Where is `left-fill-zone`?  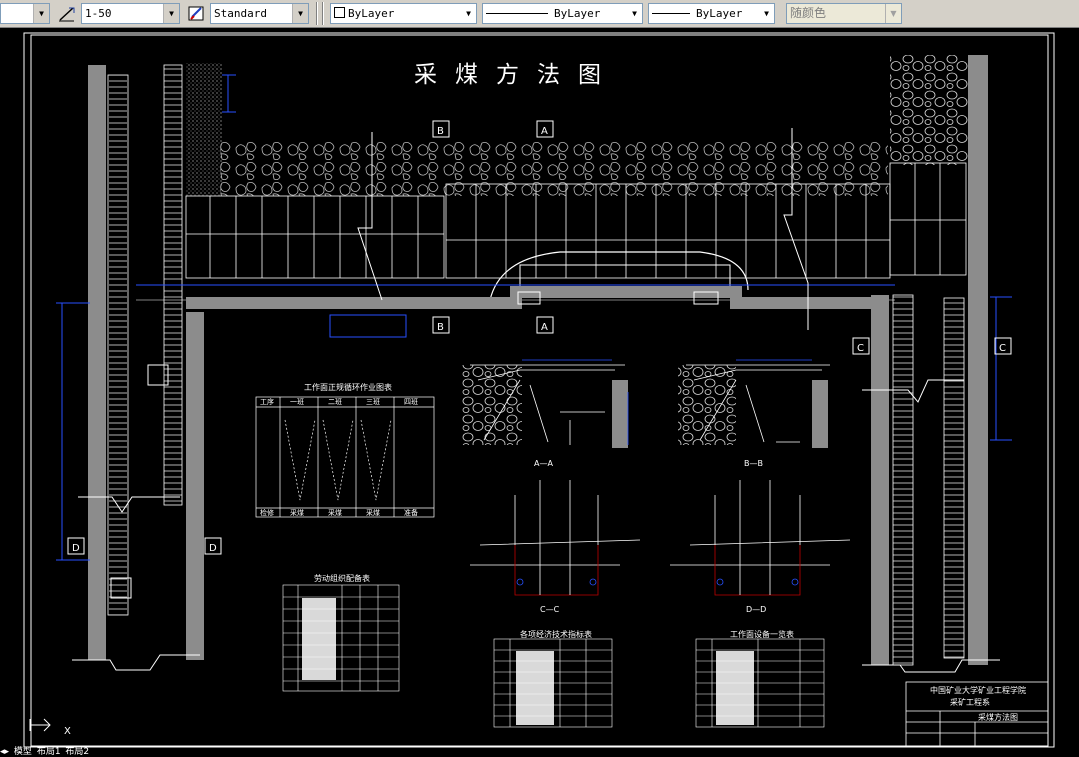
left-fill-zone is located at coordinates (204, 129).